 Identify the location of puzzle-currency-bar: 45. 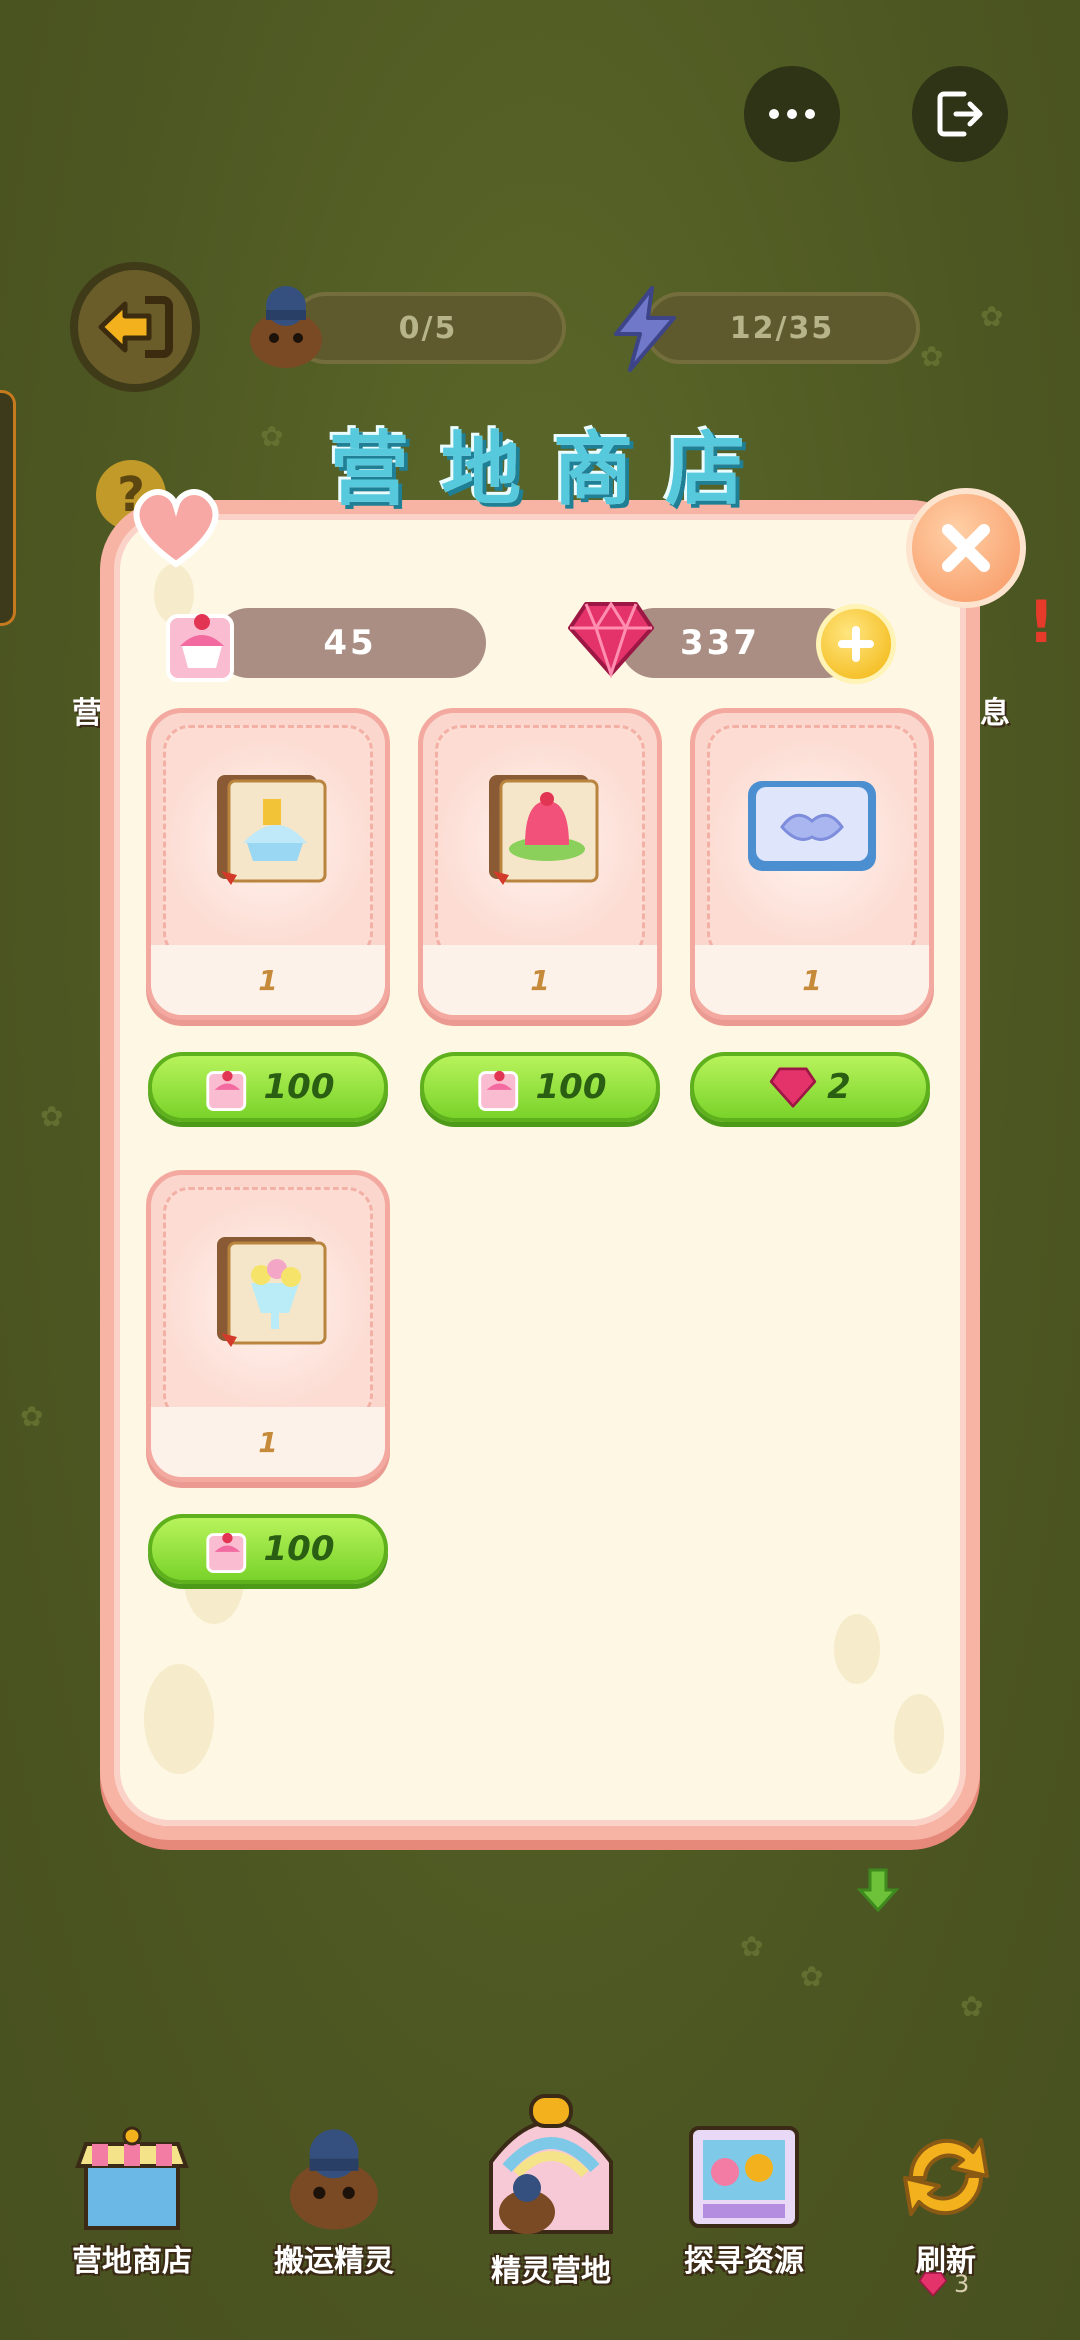
(350, 643).